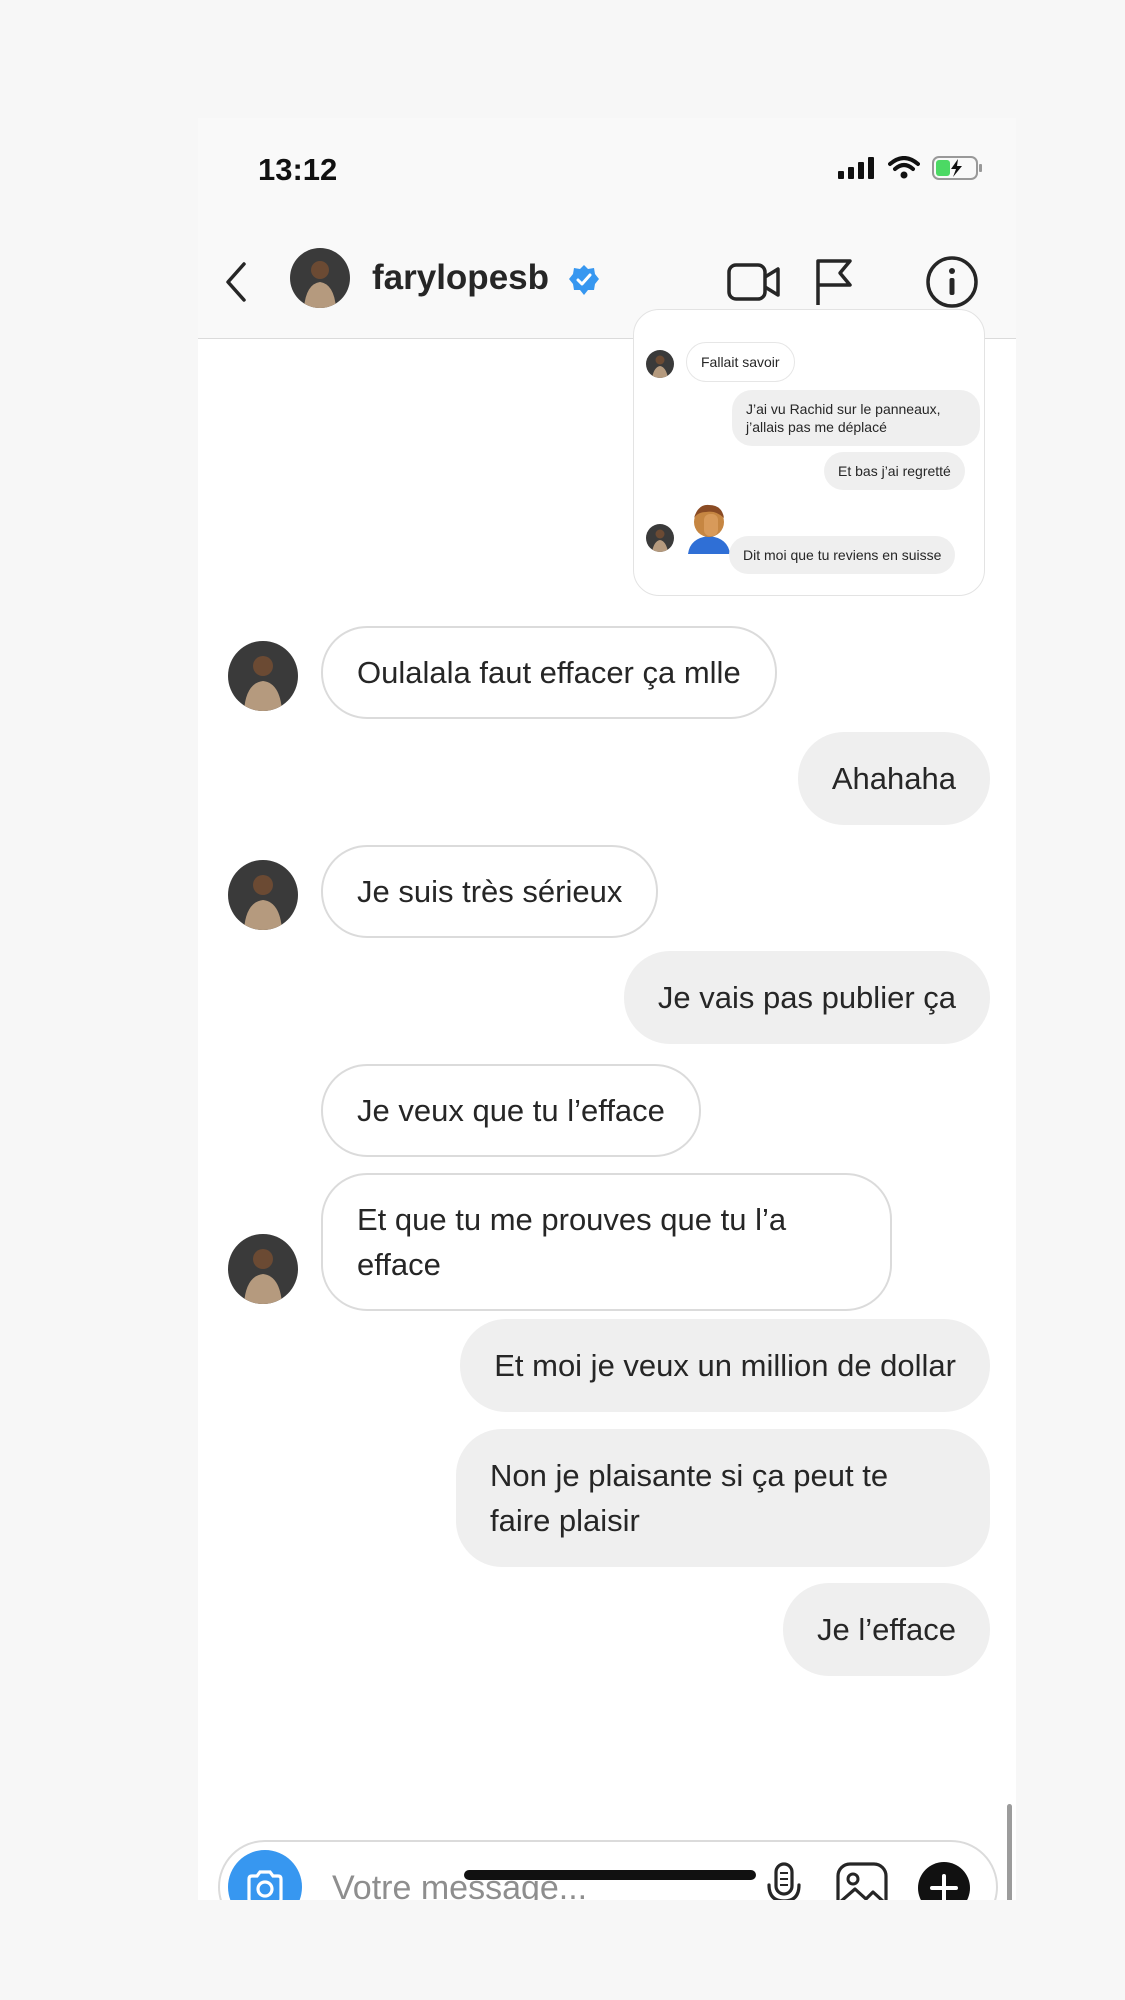 This screenshot has width=1125, height=2000. I want to click on message-input, so click(522, 1880).